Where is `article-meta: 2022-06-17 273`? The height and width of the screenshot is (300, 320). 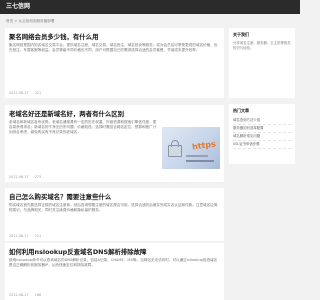 article-meta: 2022-06-17 273 is located at coordinates (25, 177).